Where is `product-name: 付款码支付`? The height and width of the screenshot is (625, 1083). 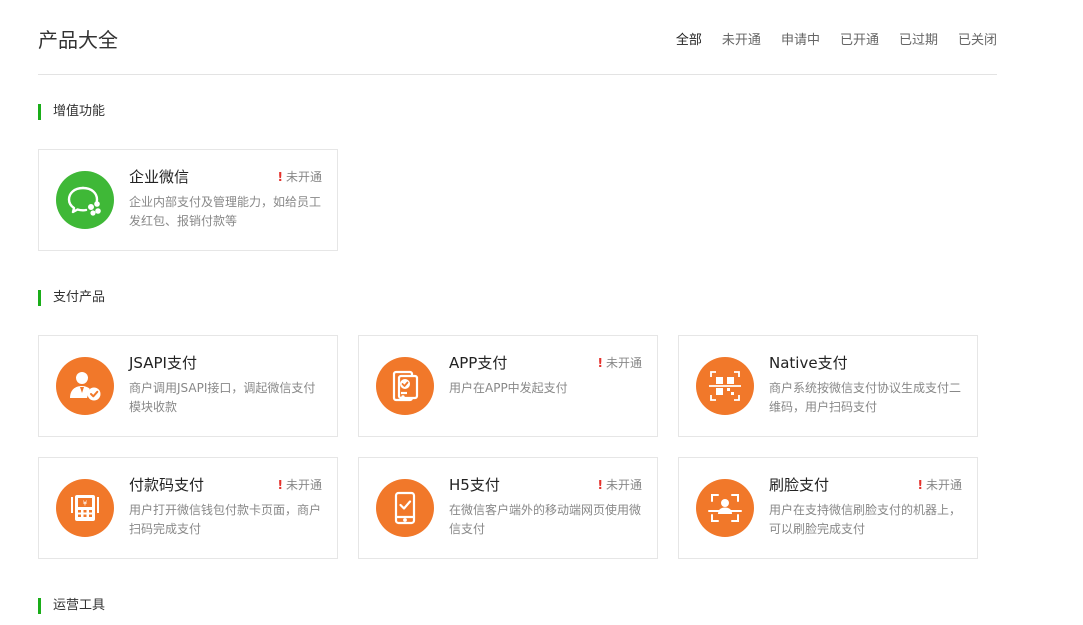
product-name: 付款码支付 is located at coordinates (167, 485).